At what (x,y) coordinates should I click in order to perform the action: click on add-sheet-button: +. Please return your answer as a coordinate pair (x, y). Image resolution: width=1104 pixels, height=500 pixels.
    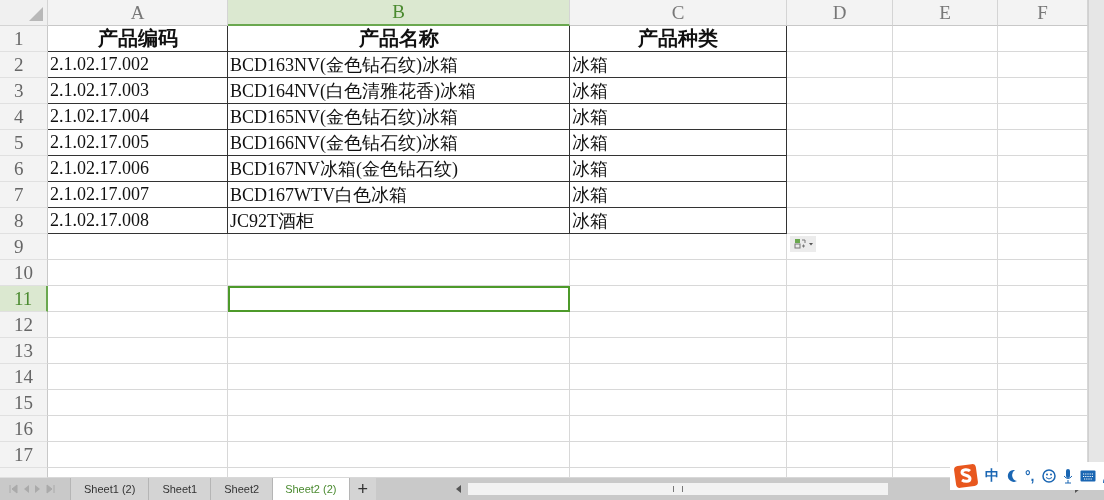
    Looking at the image, I should click on (362, 489).